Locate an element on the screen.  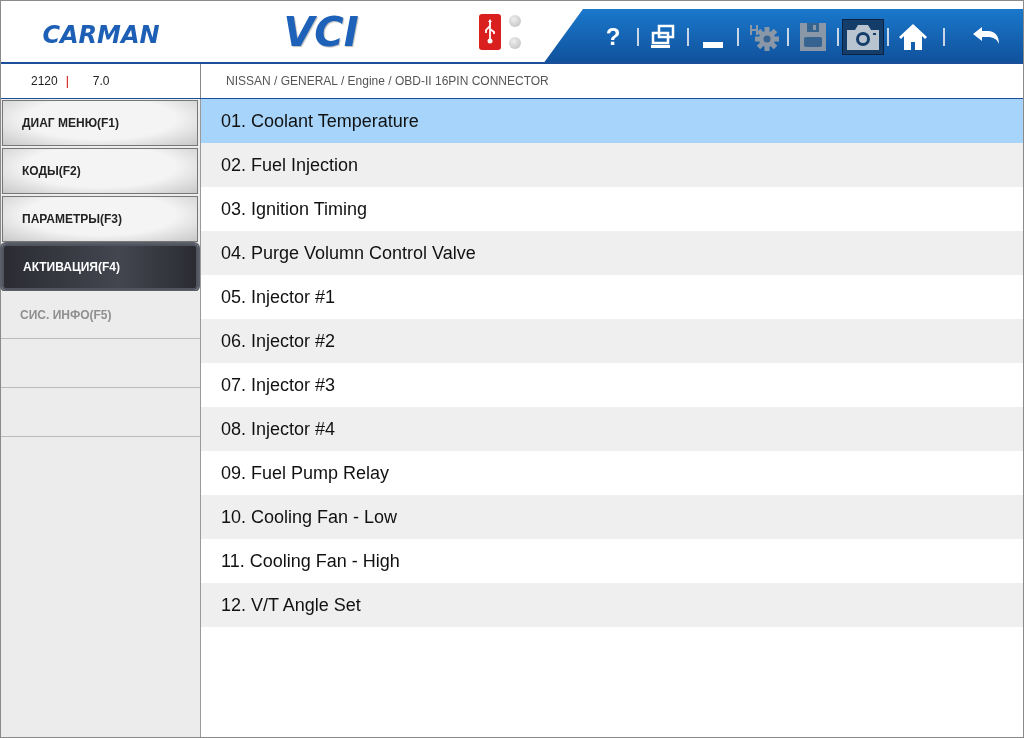
list-item: 02. Fuel Injection is located at coordinates (612, 165).